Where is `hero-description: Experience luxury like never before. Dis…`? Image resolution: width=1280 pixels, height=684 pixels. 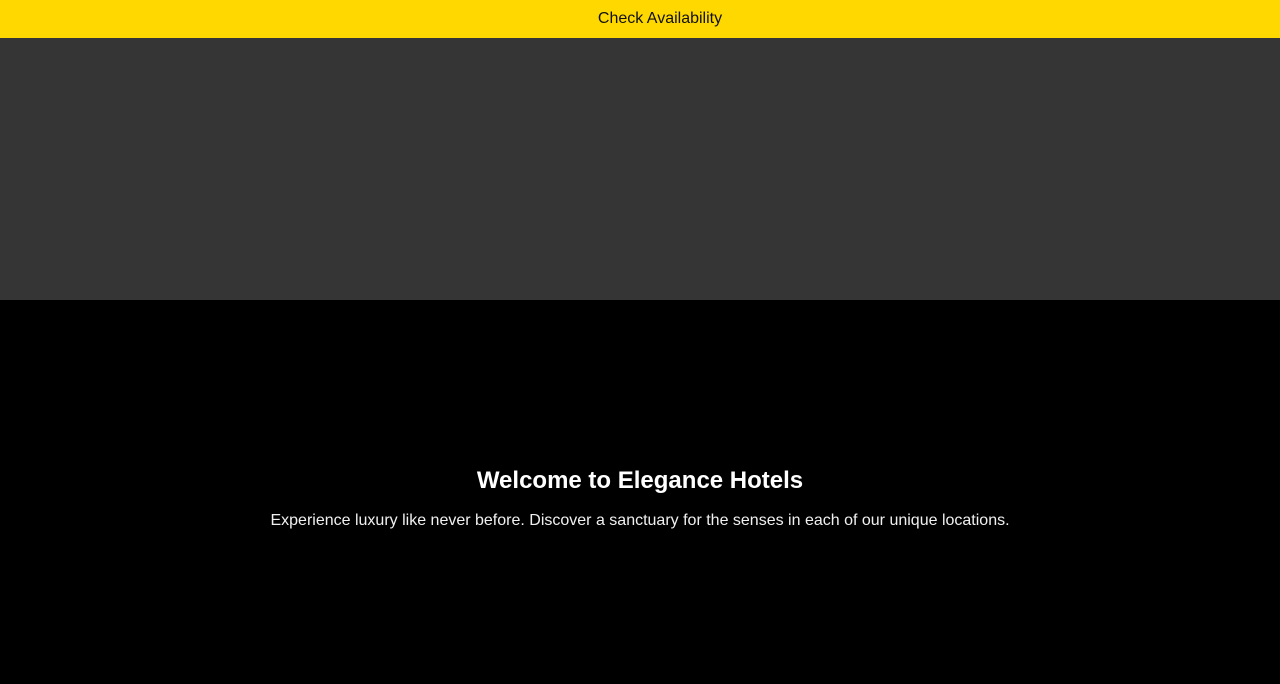
hero-description: Experience luxury like never before. Dis… is located at coordinates (640, 520).